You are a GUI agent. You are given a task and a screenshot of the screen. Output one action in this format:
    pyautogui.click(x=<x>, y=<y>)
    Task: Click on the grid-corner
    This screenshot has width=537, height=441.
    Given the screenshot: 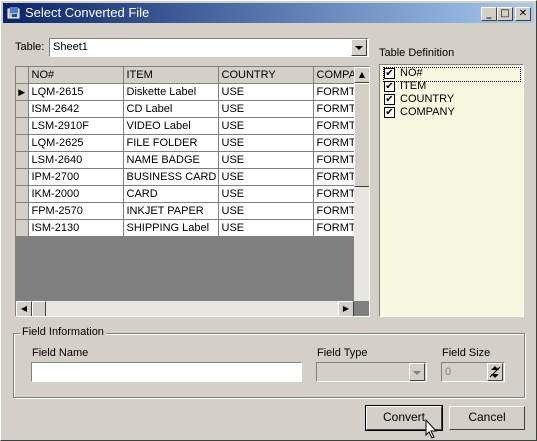 What is the action you would take?
    pyautogui.click(x=22, y=75)
    